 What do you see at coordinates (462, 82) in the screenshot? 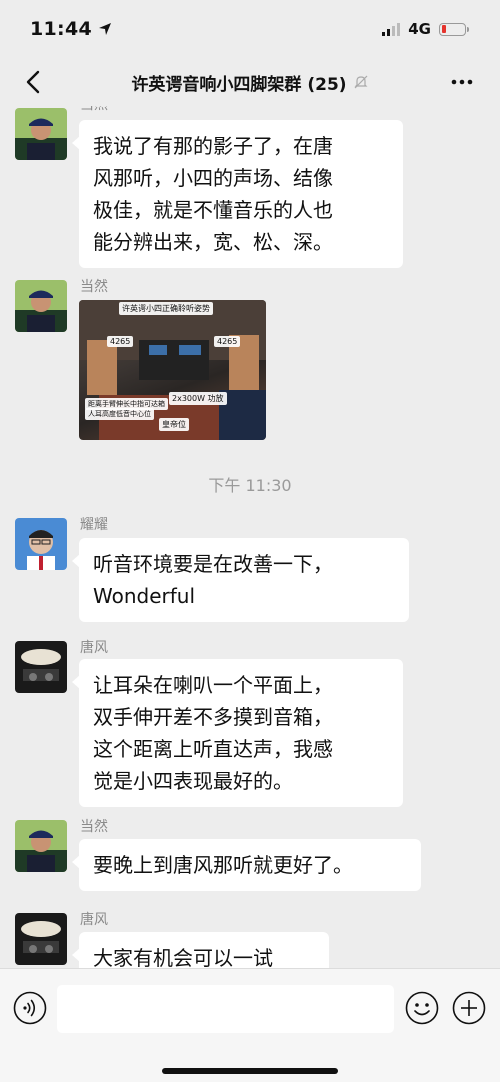
I see `more-options-icon` at bounding box center [462, 82].